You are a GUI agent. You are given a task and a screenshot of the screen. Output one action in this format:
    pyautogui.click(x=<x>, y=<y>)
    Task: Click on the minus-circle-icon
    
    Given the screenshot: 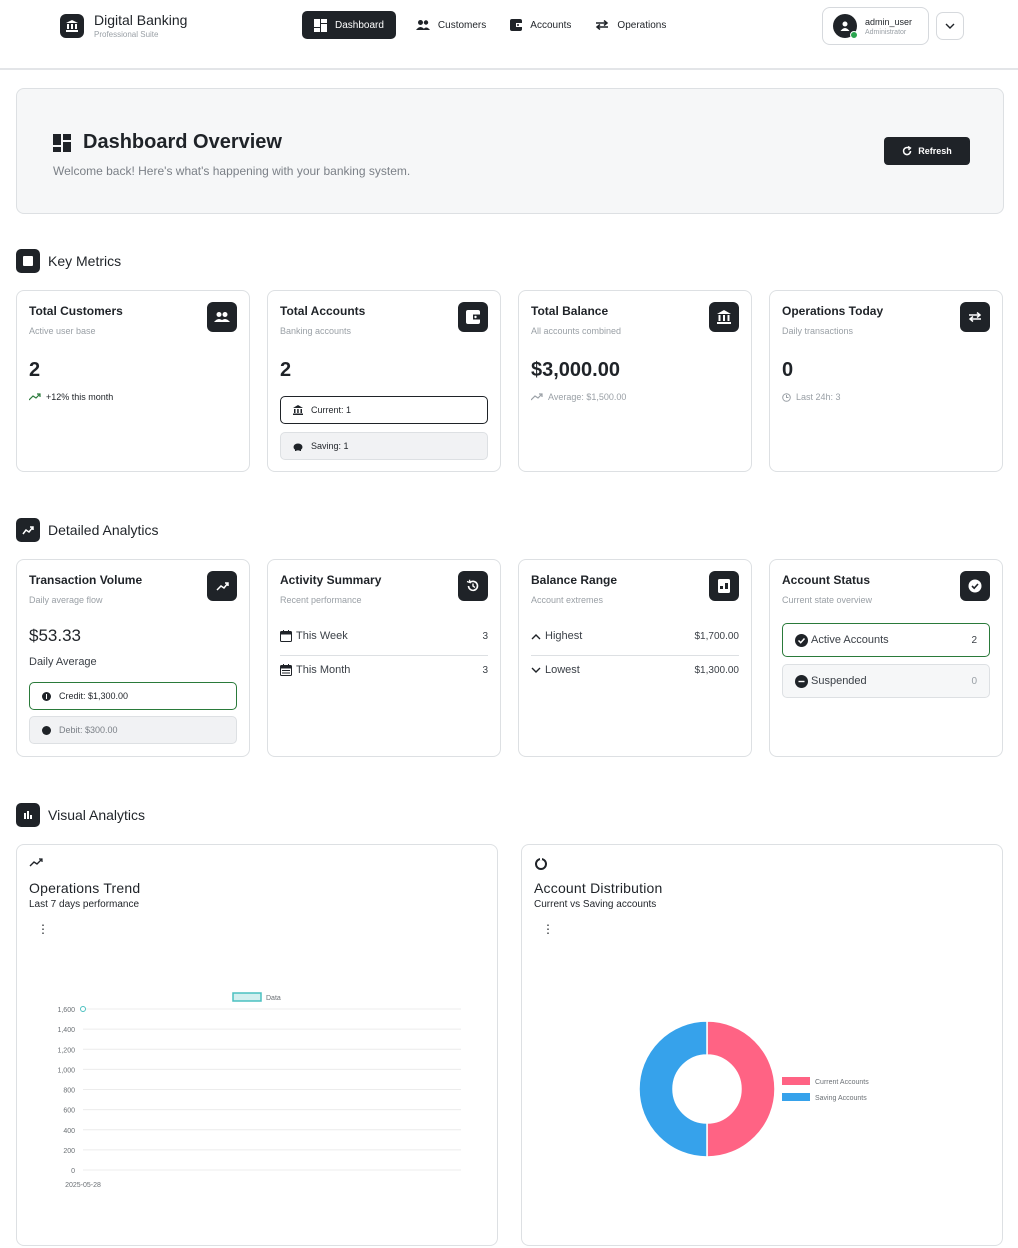 What is the action you would take?
    pyautogui.click(x=801, y=681)
    